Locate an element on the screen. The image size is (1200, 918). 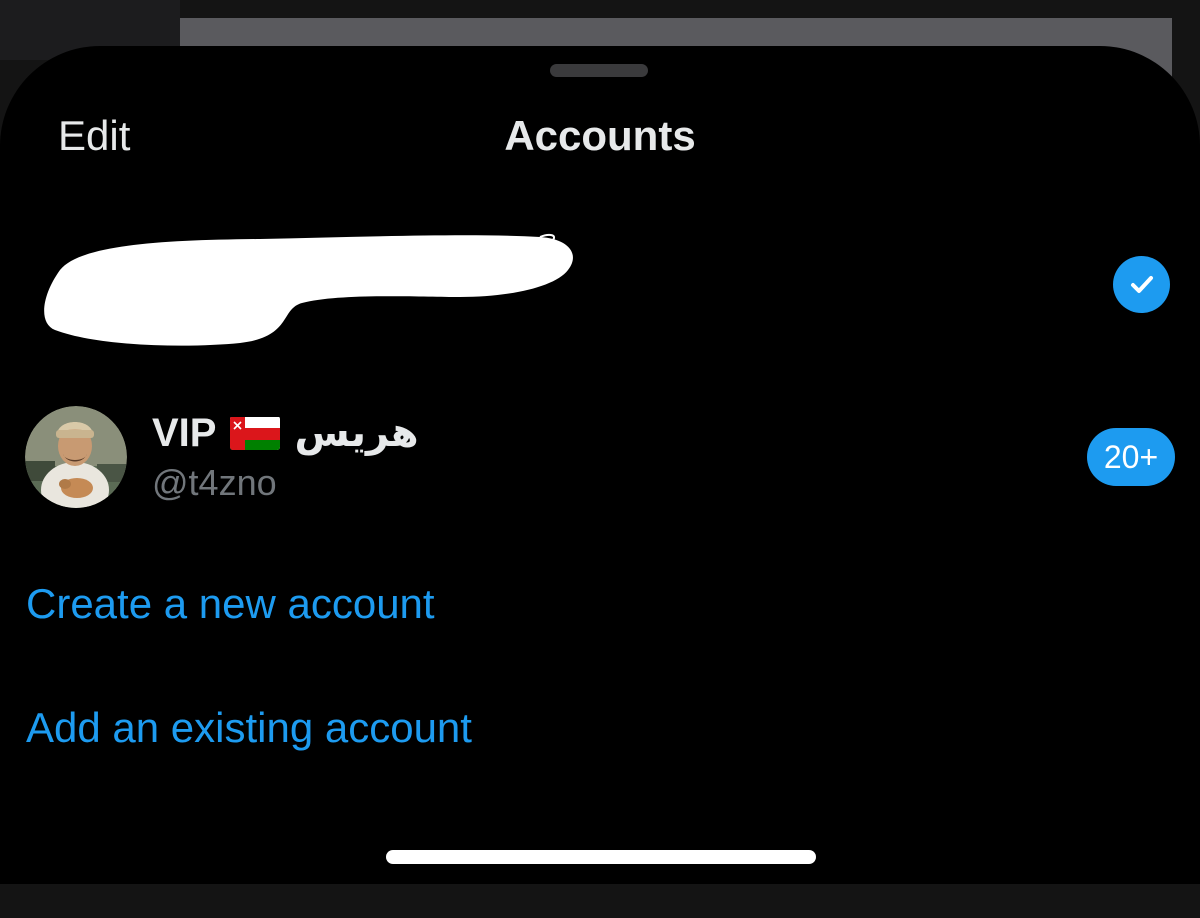
create-account-link: Create a new account is located at coordinates (230, 604).